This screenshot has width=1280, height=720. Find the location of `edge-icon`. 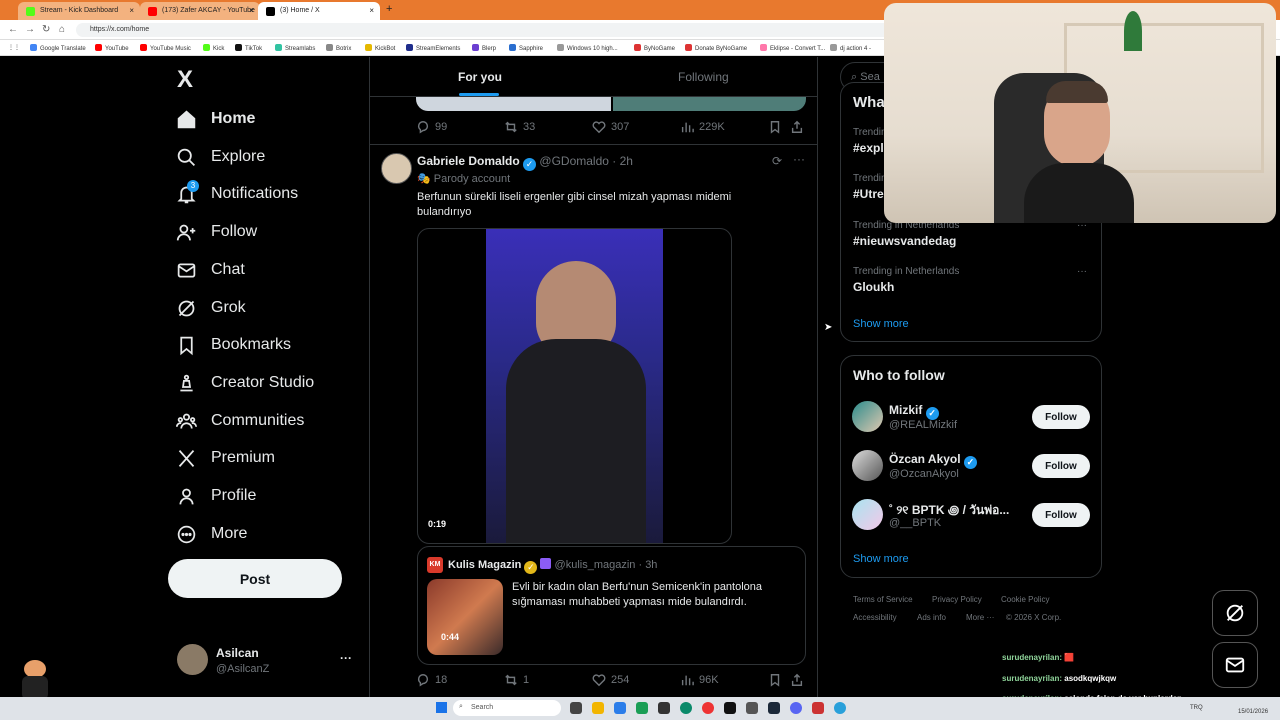

edge-icon is located at coordinates (686, 708).